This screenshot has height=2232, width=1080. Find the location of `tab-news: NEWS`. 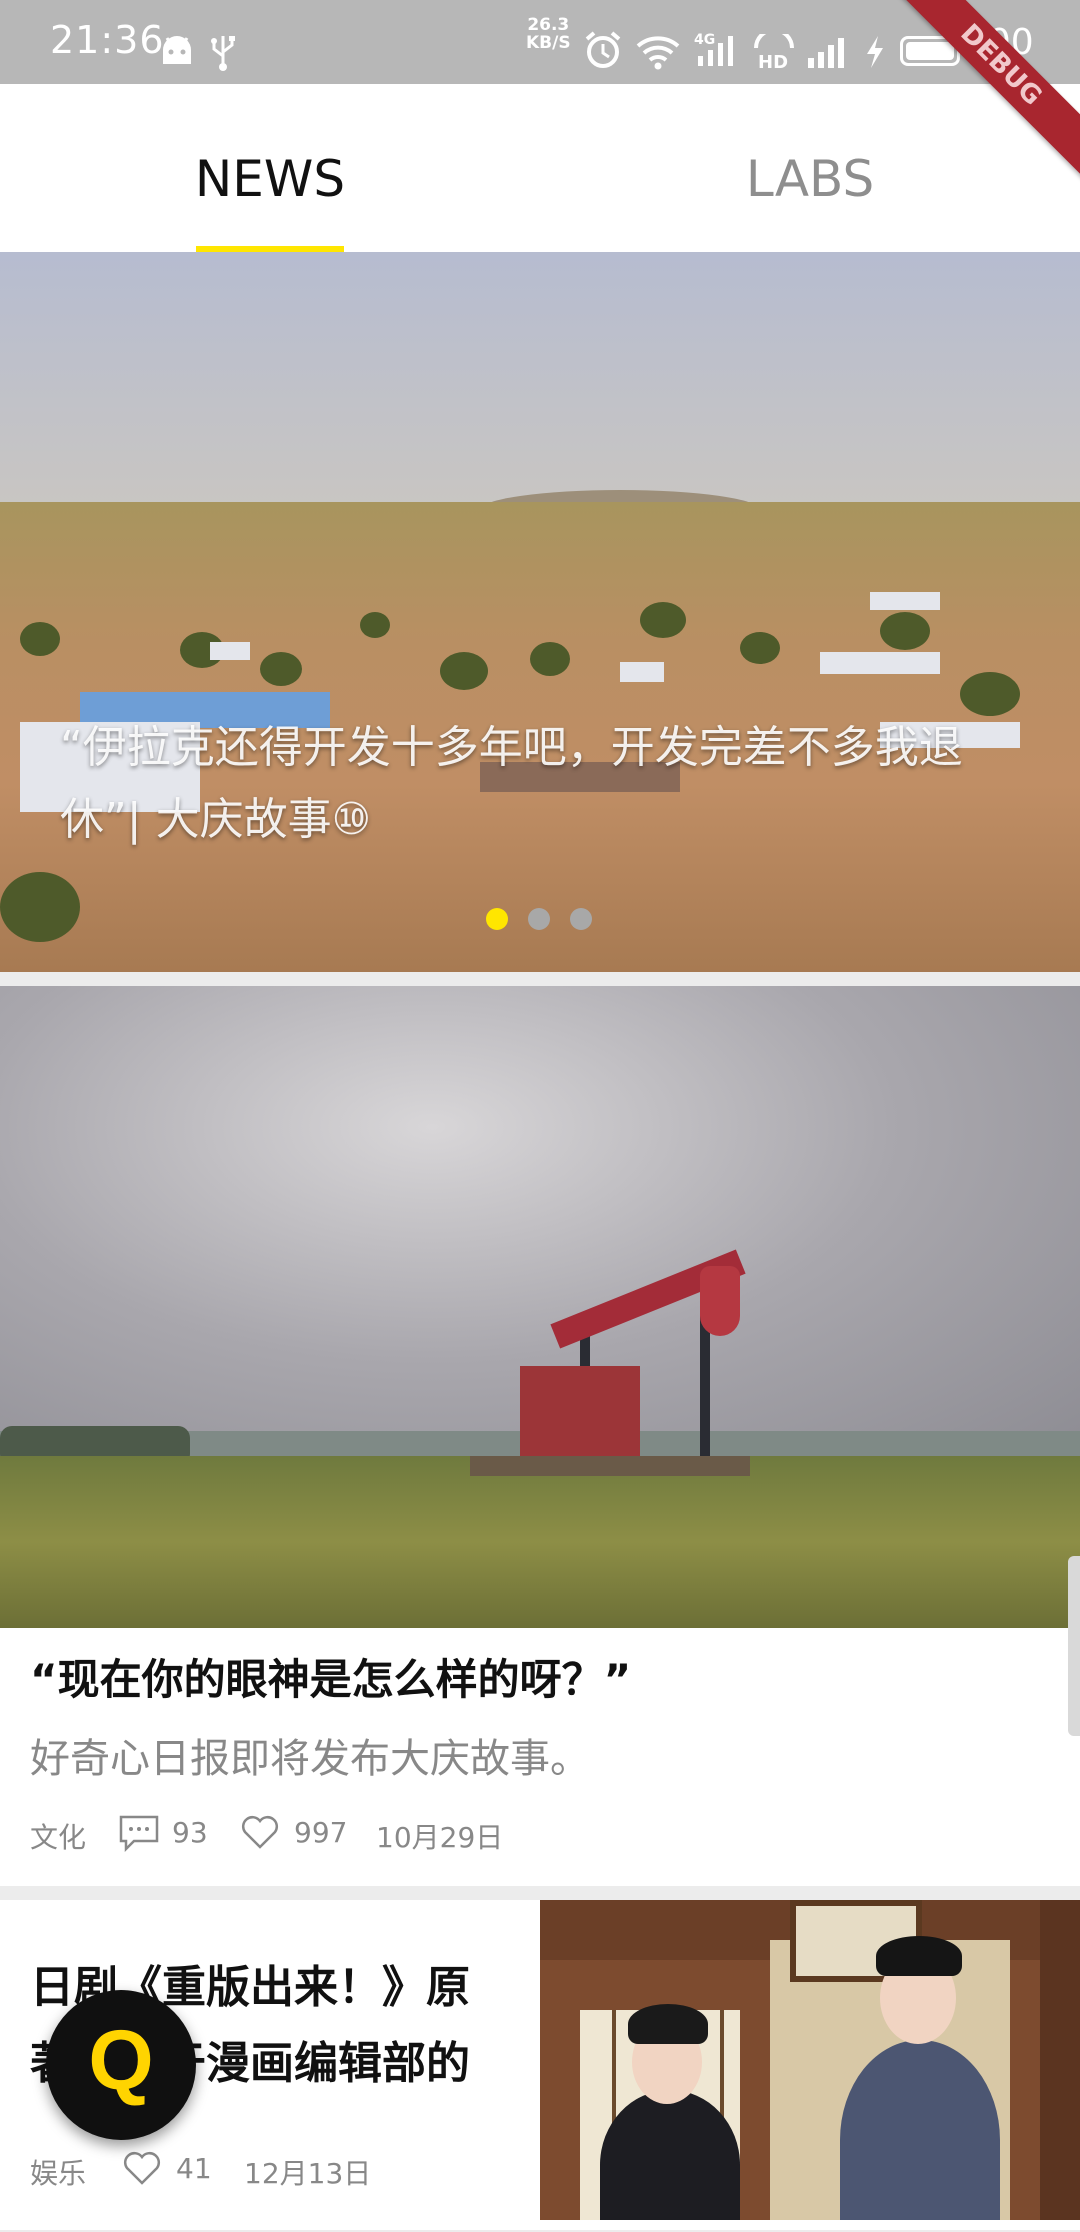

tab-news: NEWS is located at coordinates (270, 168).